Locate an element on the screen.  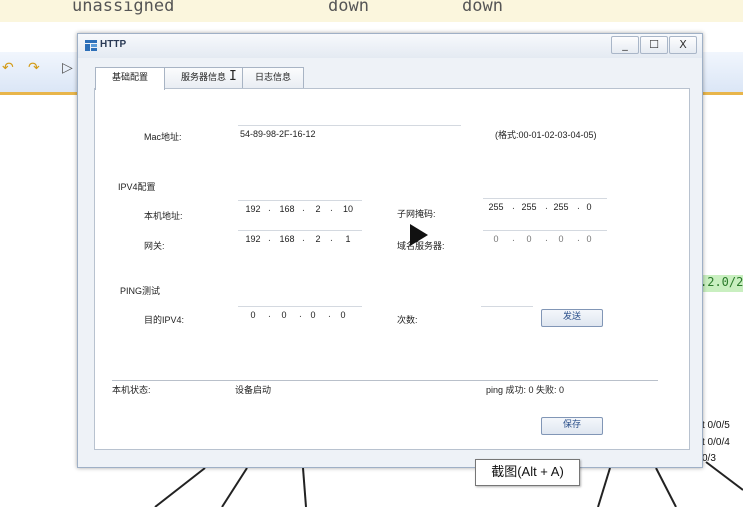
host-address-label: 本机地址: is located at coordinates (163, 216).